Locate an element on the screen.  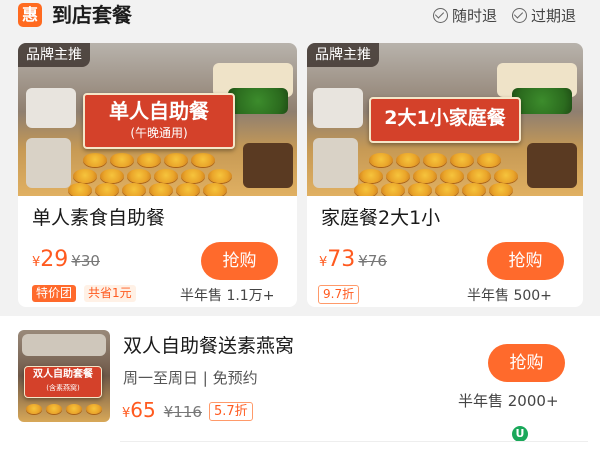
sales-count: 半年售 1.1万+ is located at coordinates (227, 296).